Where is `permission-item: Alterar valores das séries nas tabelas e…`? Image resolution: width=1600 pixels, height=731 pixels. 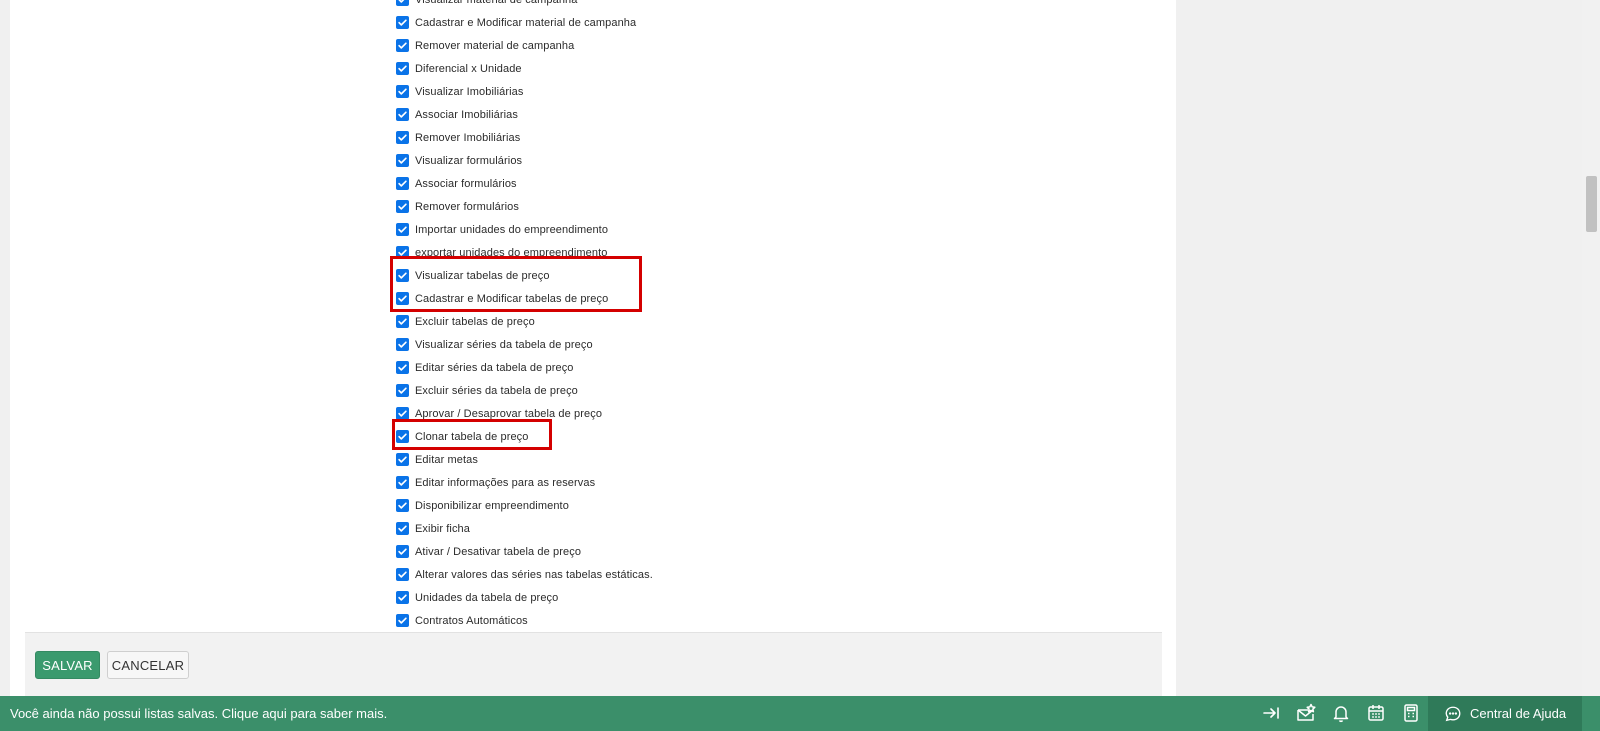 permission-item: Alterar valores das séries nas tabelas e… is located at coordinates (596, 574).